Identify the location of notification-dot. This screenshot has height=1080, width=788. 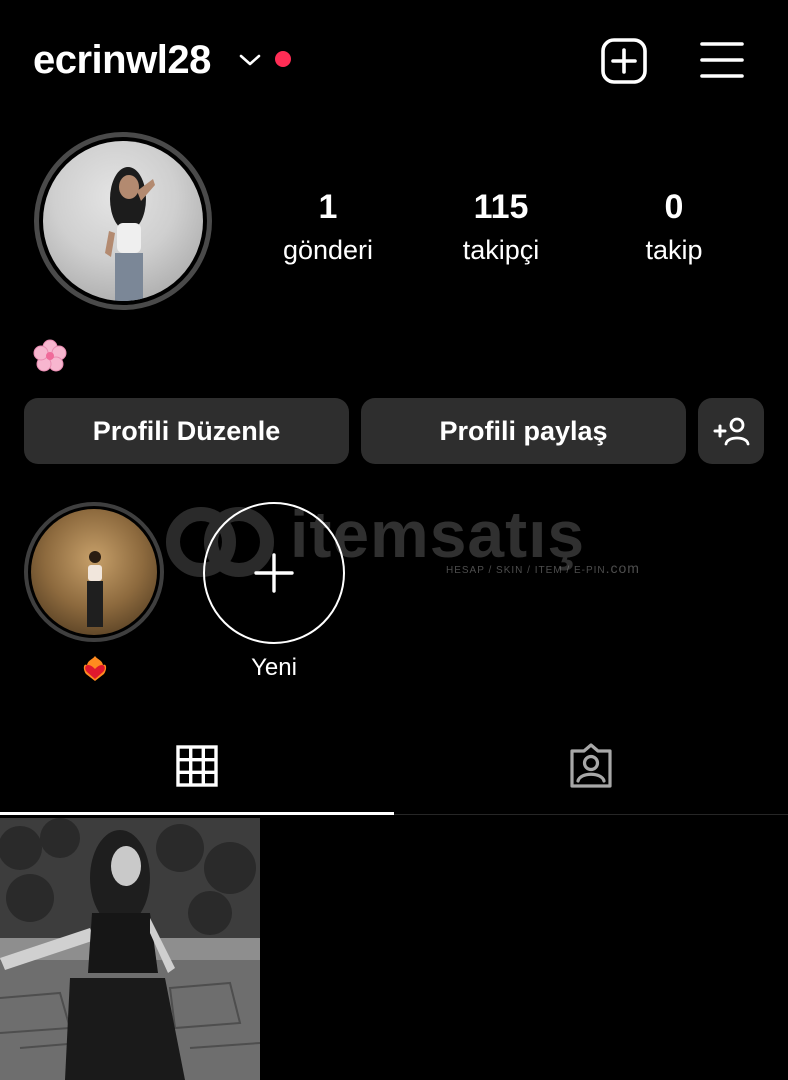
(283, 59).